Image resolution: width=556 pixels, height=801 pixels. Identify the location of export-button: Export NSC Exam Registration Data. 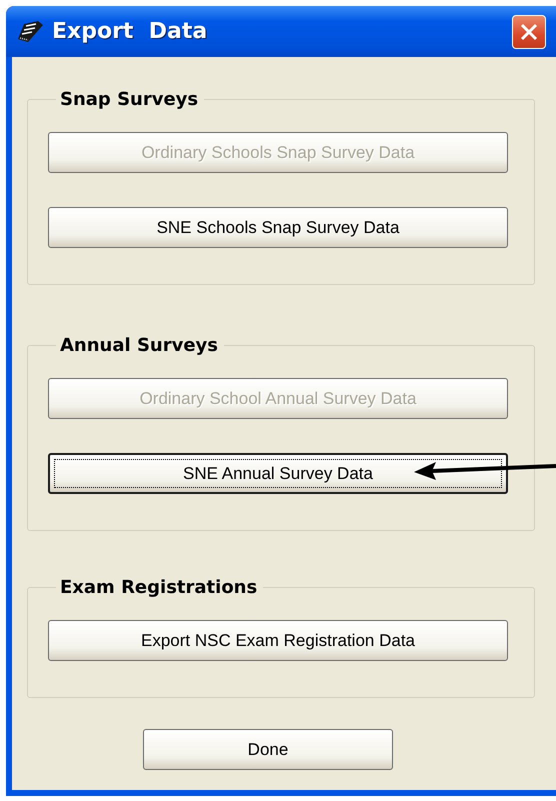
(278, 640).